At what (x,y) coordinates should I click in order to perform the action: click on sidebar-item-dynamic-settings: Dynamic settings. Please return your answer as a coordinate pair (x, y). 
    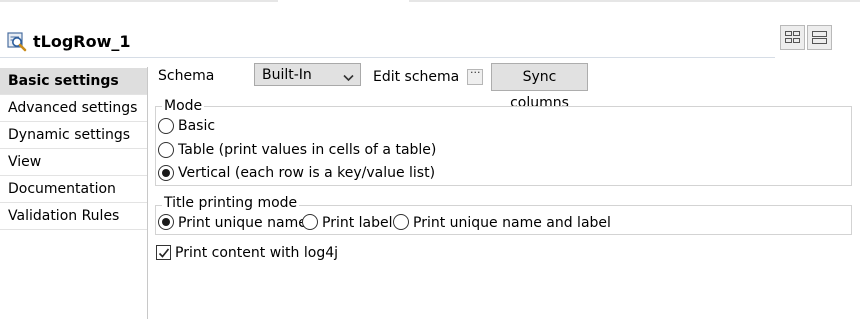
    Looking at the image, I should click on (73, 135).